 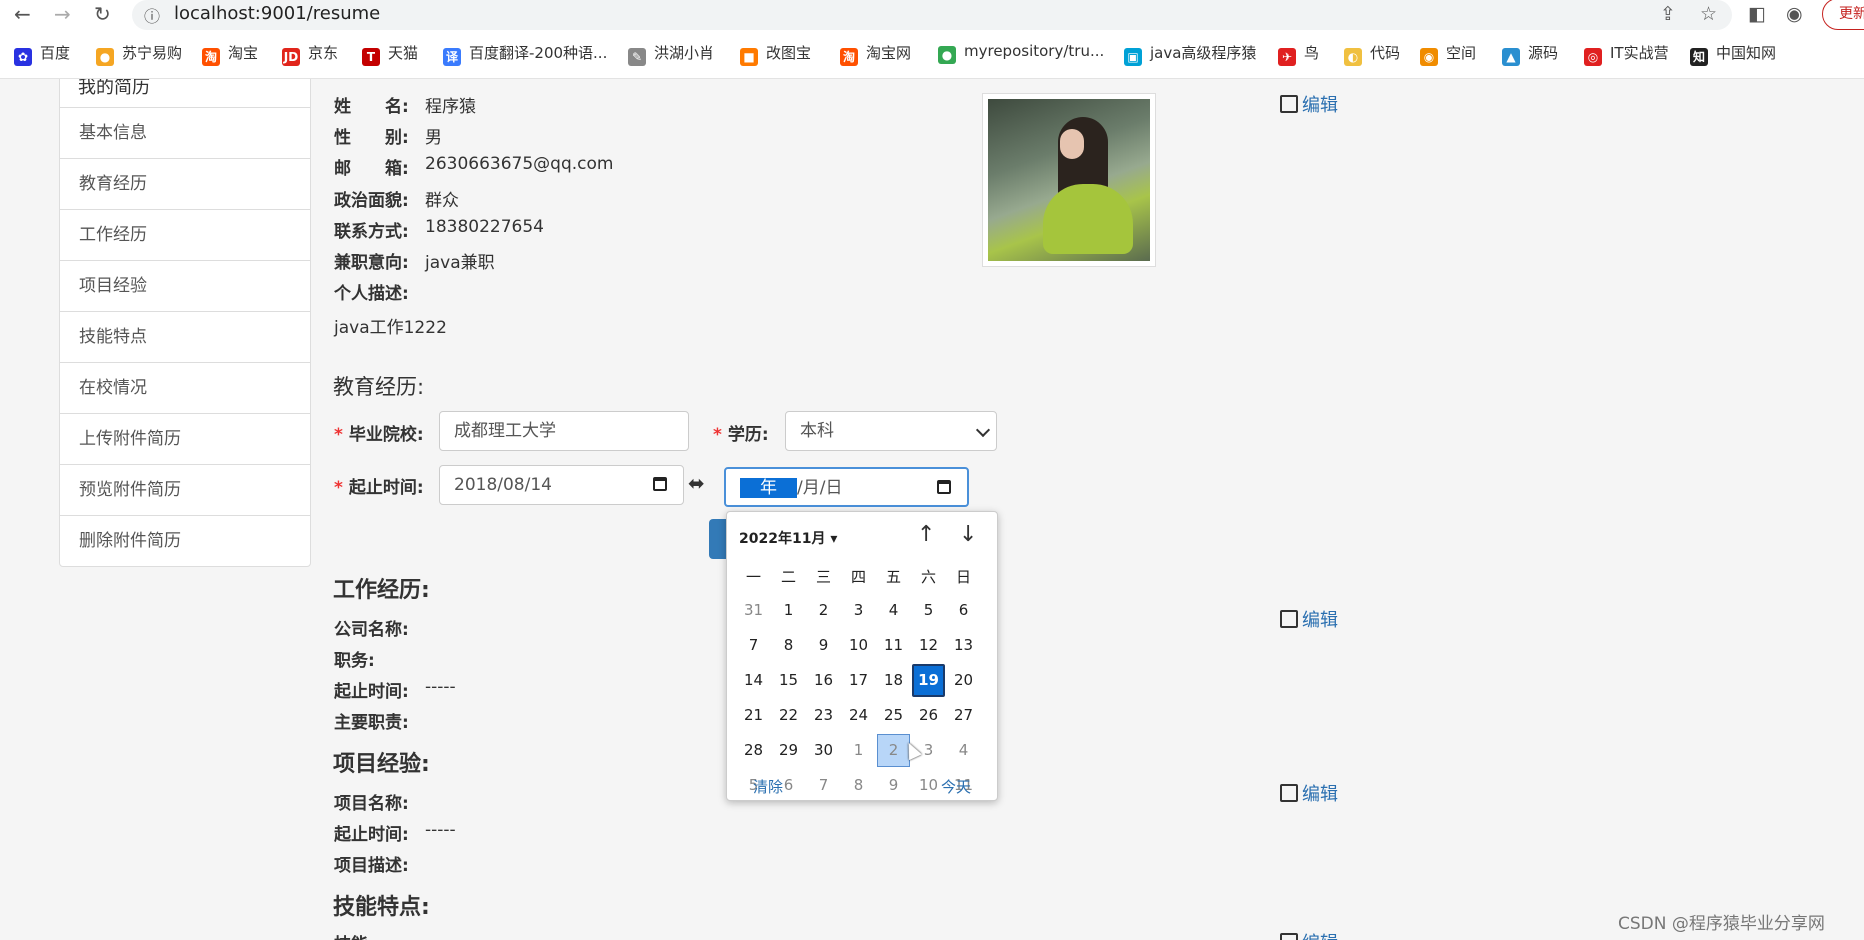 What do you see at coordinates (749, 57) in the screenshot?
I see `bookmark-favicon-icon: ■` at bounding box center [749, 57].